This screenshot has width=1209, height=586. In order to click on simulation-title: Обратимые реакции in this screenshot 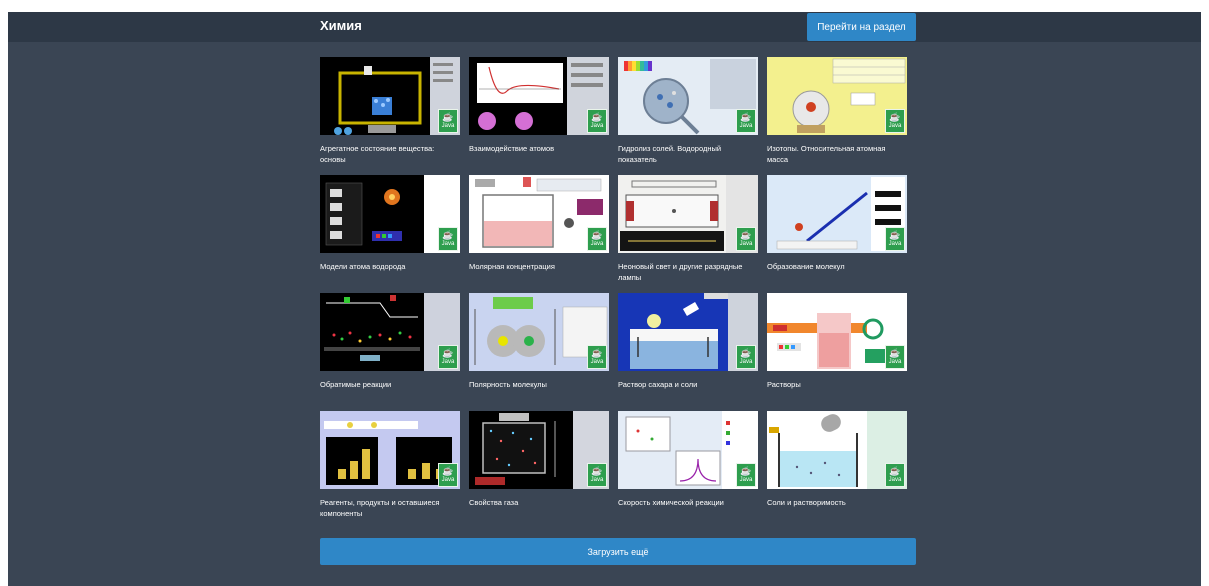, I will do `click(390, 384)`.